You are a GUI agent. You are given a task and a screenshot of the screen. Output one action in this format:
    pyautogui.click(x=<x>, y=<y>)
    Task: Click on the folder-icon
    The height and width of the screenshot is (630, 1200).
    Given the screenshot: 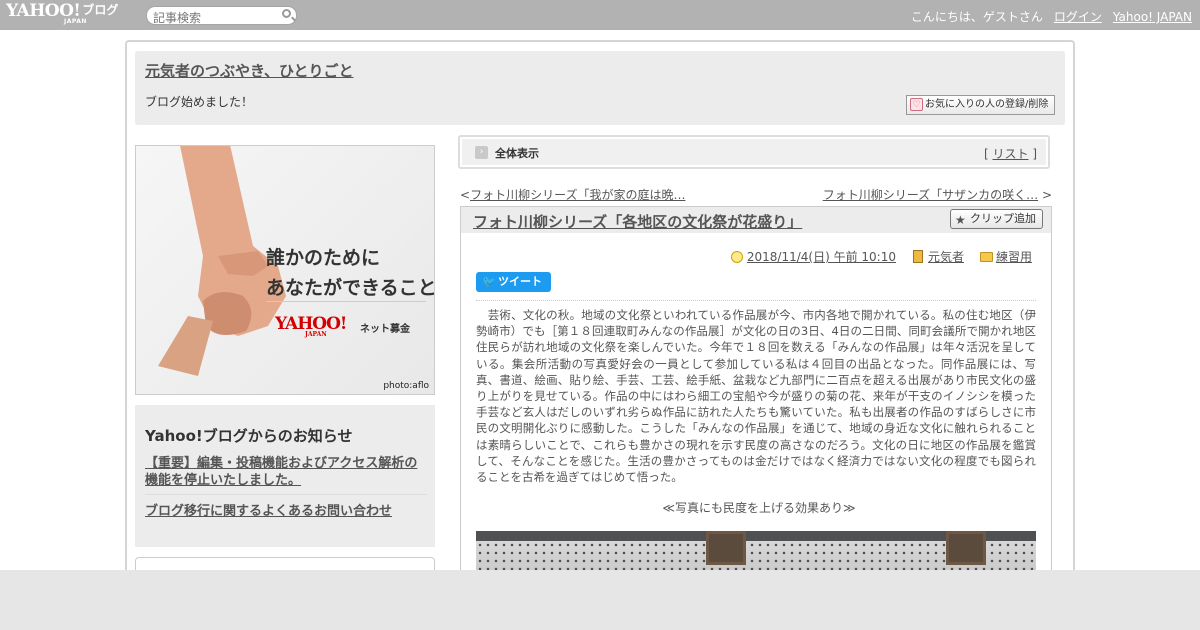 What is the action you would take?
    pyautogui.click(x=986, y=257)
    